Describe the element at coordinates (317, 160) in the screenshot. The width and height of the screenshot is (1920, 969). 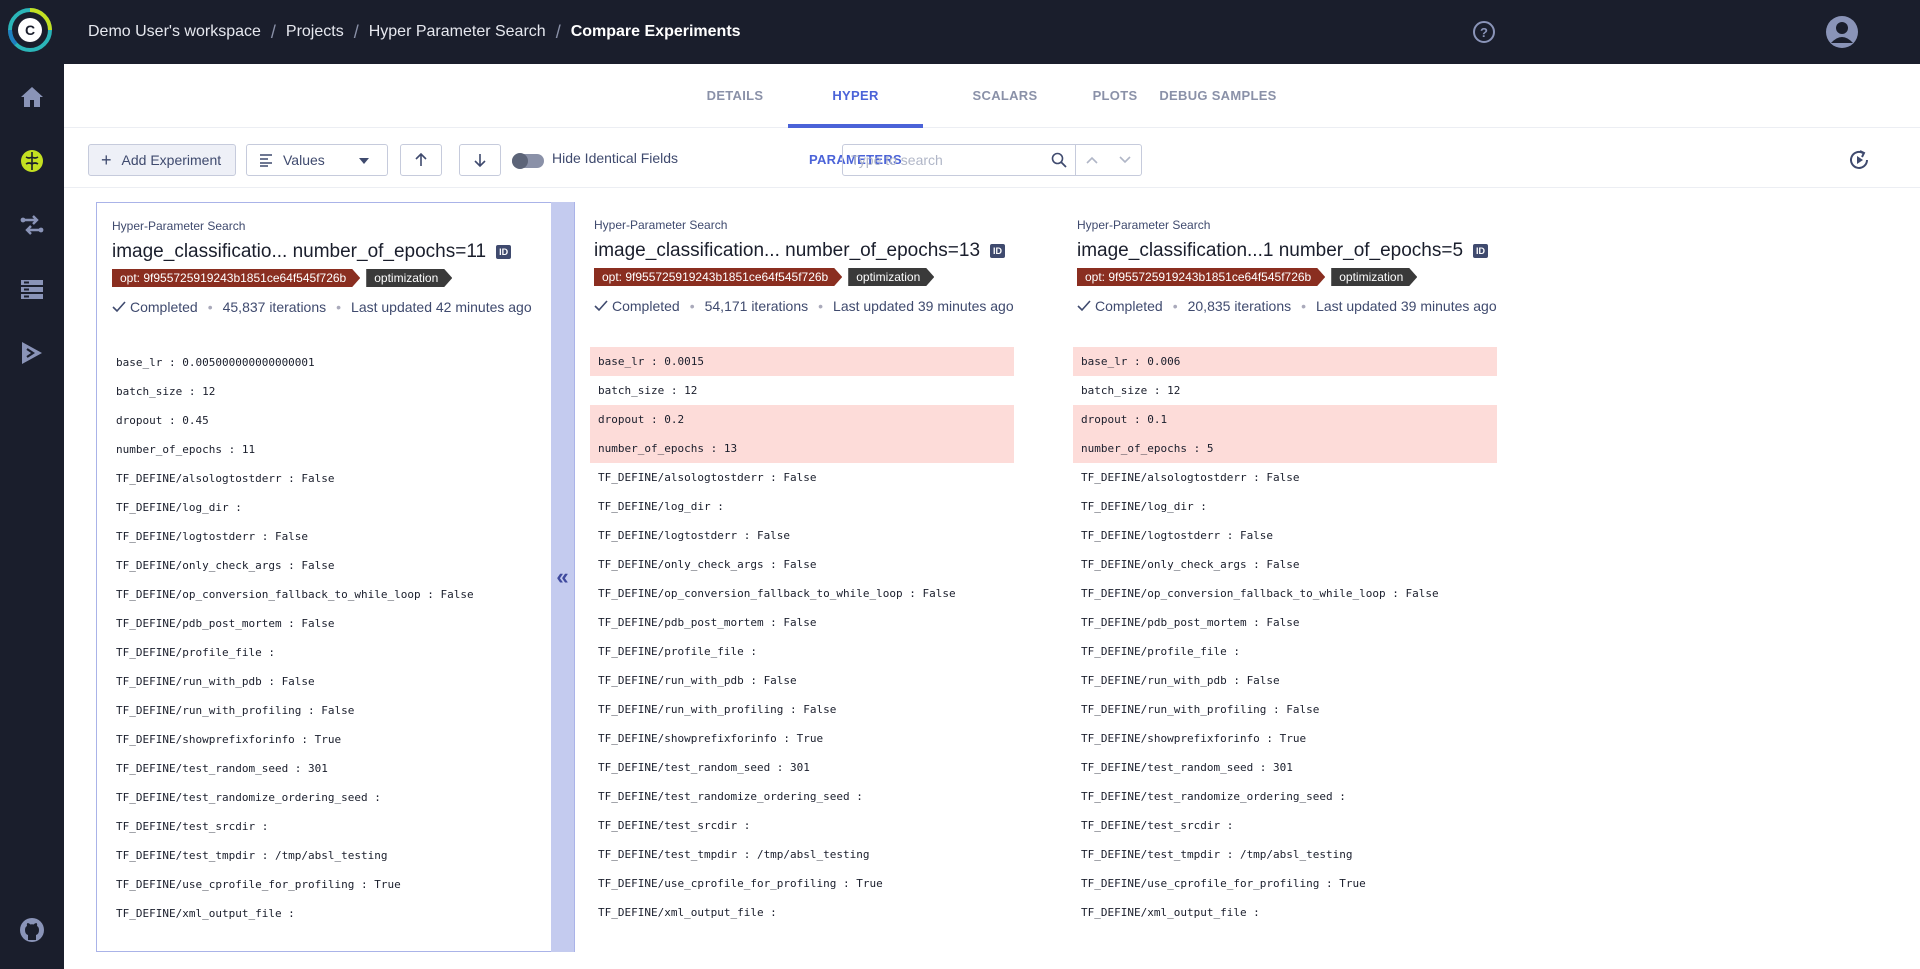
I see `values-select: Values` at that location.